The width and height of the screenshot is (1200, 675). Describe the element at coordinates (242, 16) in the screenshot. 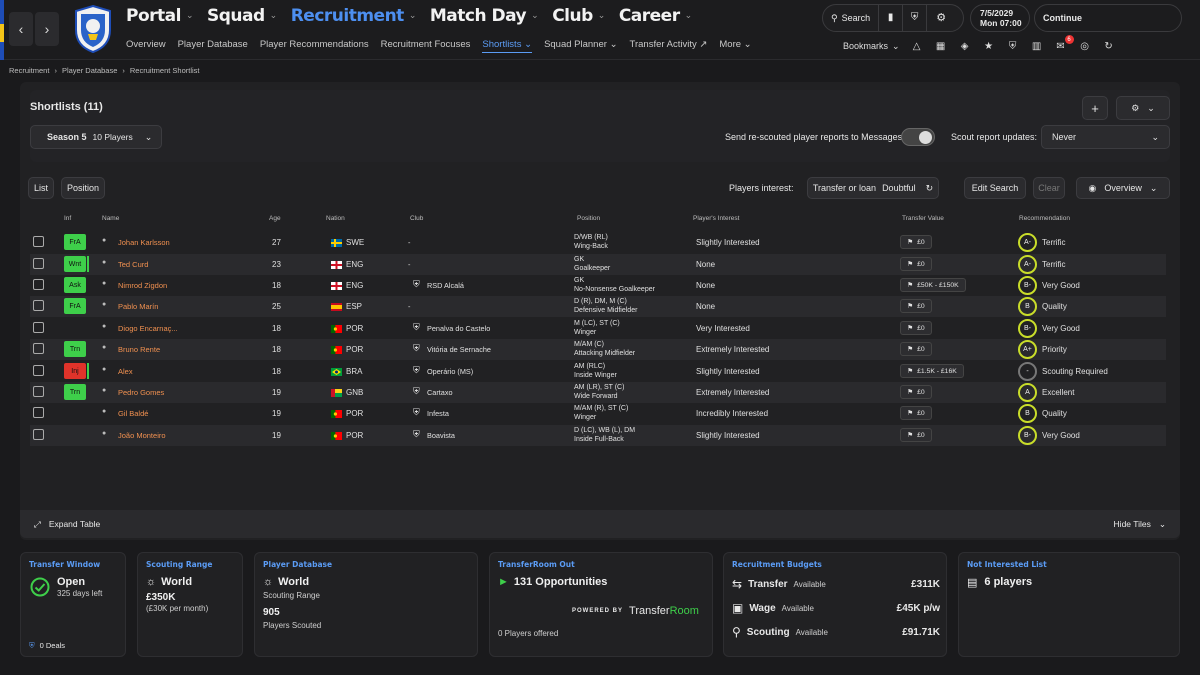

I see `nav-squad: Squad ⌄` at that location.